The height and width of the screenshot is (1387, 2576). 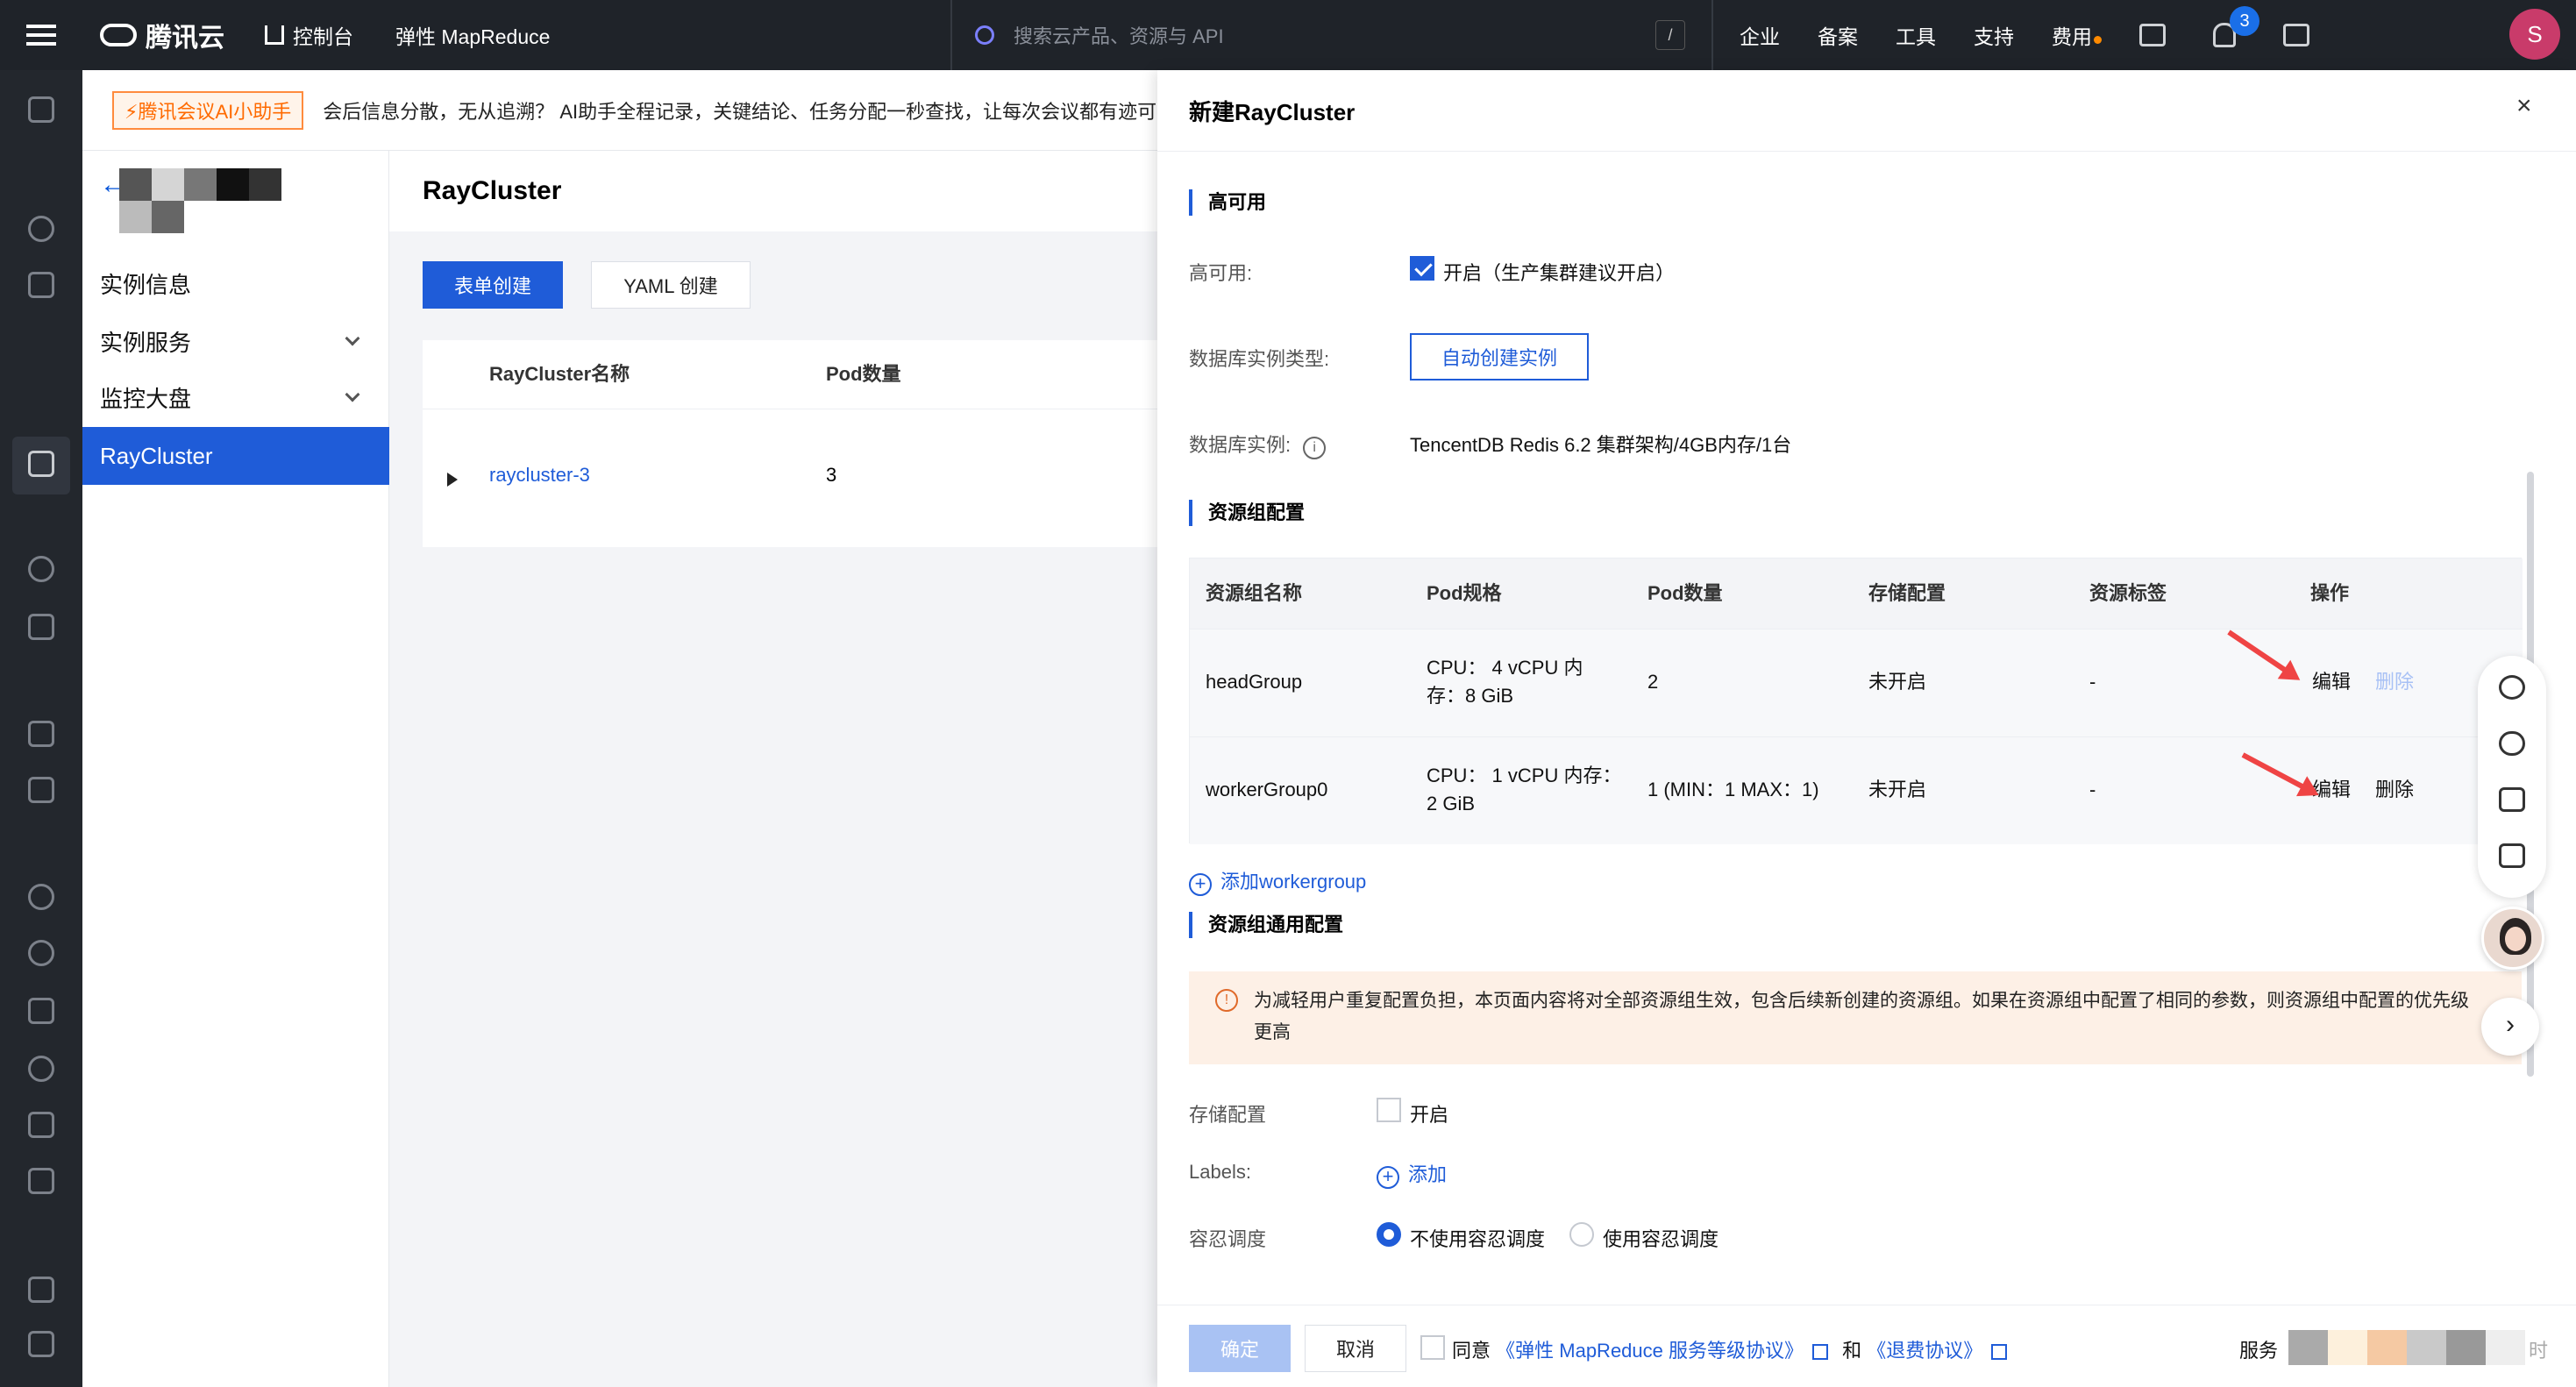 I want to click on tools-link: 工具, so click(x=1916, y=35).